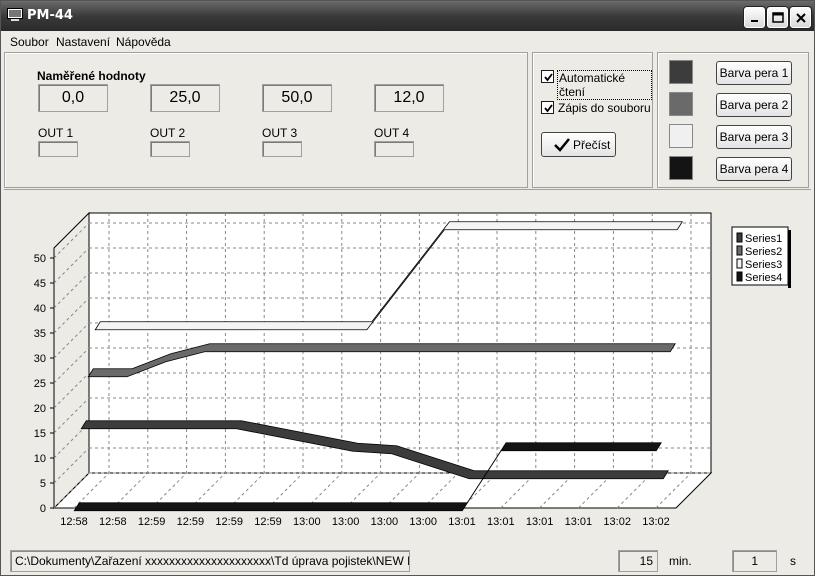  Describe the element at coordinates (638, 561) in the screenshot. I see `status-interval-value: 15` at that location.